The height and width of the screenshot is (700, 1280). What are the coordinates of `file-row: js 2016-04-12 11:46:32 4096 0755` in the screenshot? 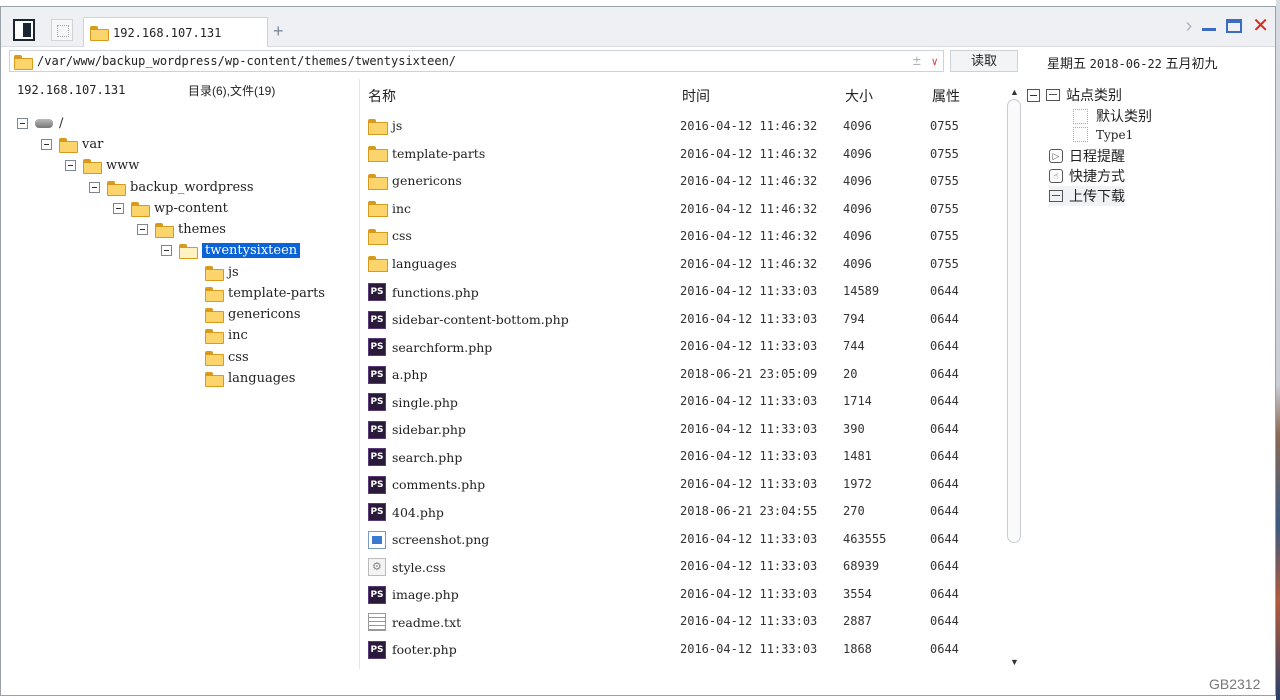 It's located at (680, 126).